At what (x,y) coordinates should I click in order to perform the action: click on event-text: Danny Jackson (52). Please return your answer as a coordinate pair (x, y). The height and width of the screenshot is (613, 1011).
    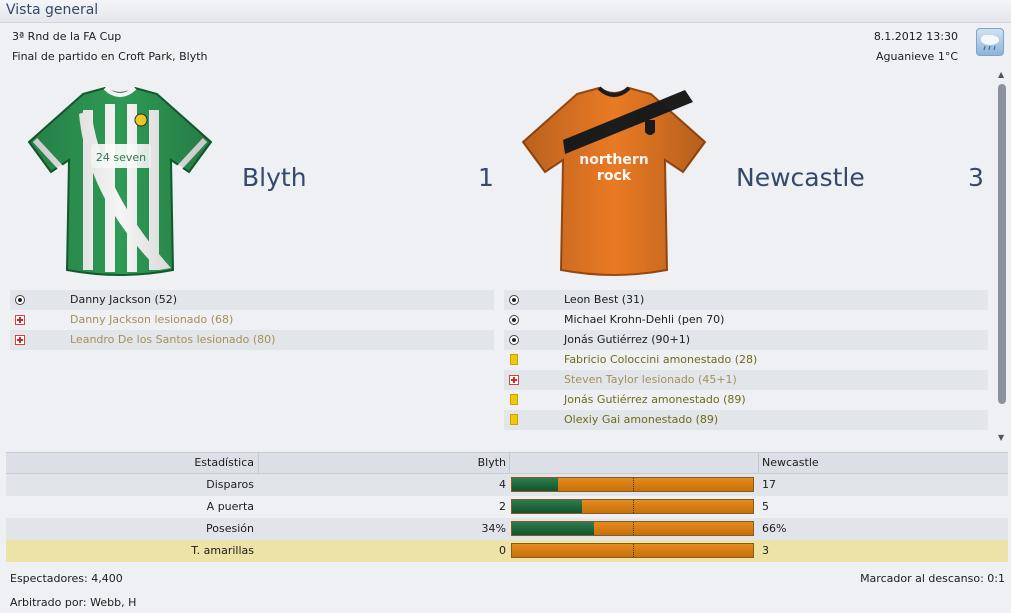
    Looking at the image, I should click on (124, 299).